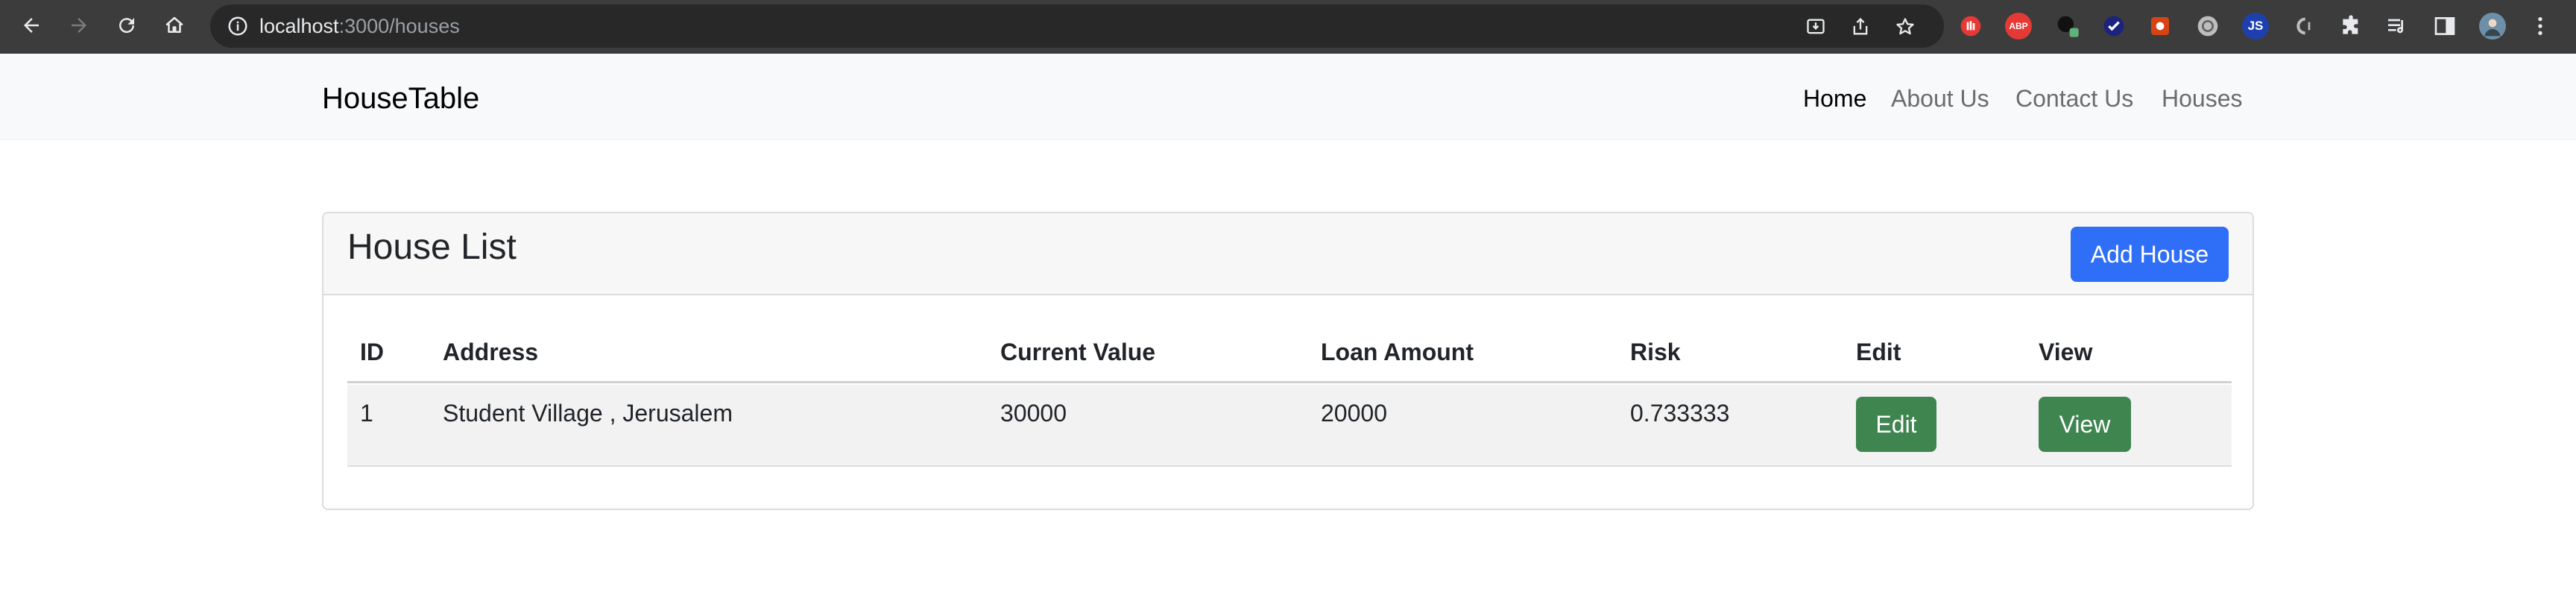  What do you see at coordinates (1879, 352) in the screenshot?
I see `column-header-edit: Edit` at bounding box center [1879, 352].